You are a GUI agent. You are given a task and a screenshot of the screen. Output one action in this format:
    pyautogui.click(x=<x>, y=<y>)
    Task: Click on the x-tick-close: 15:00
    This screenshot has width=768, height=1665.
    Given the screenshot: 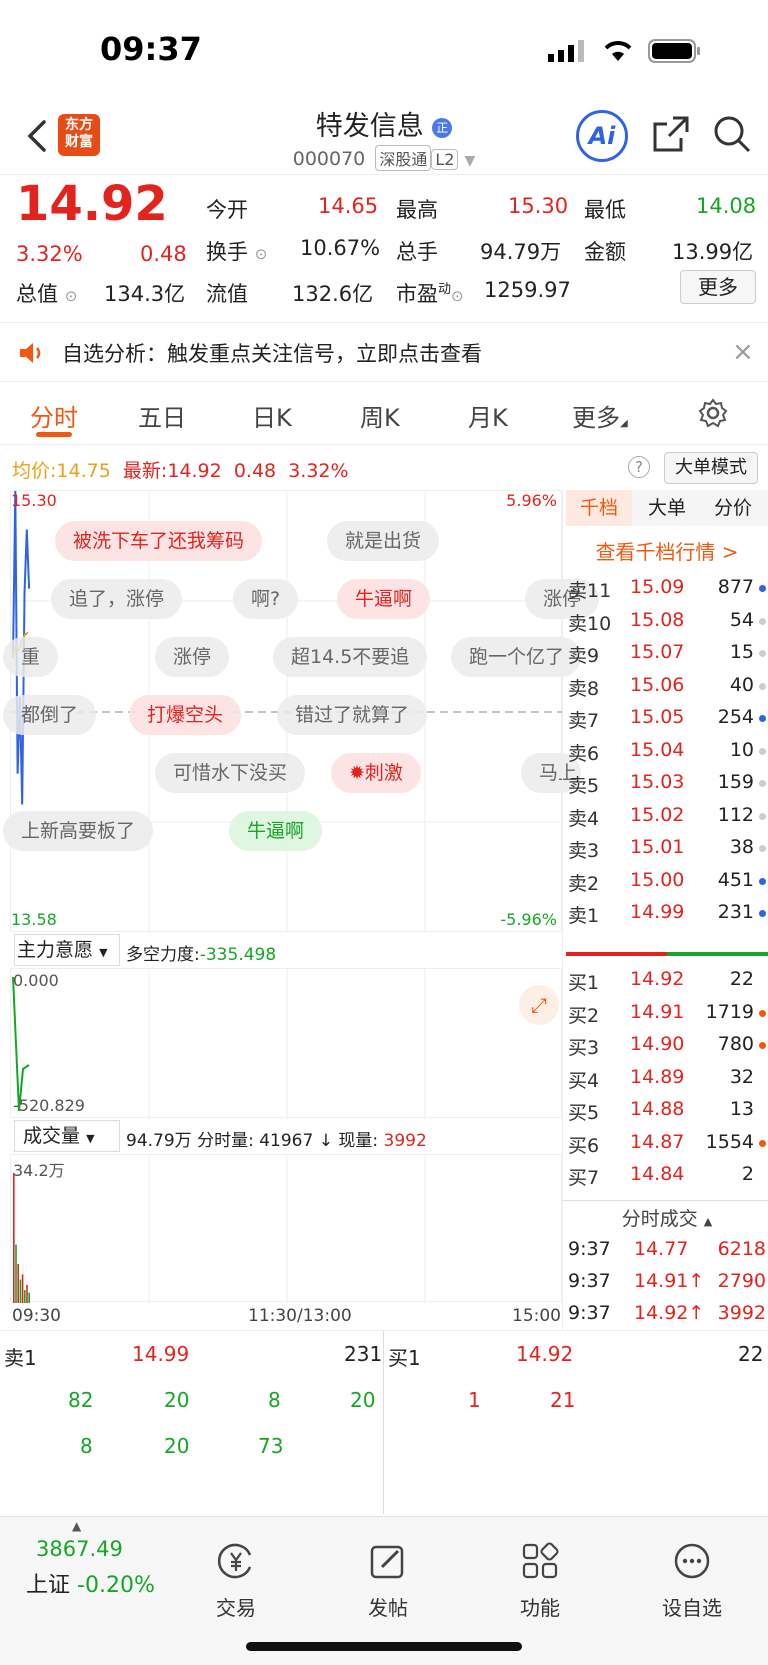 What is the action you would take?
    pyautogui.click(x=536, y=1316)
    